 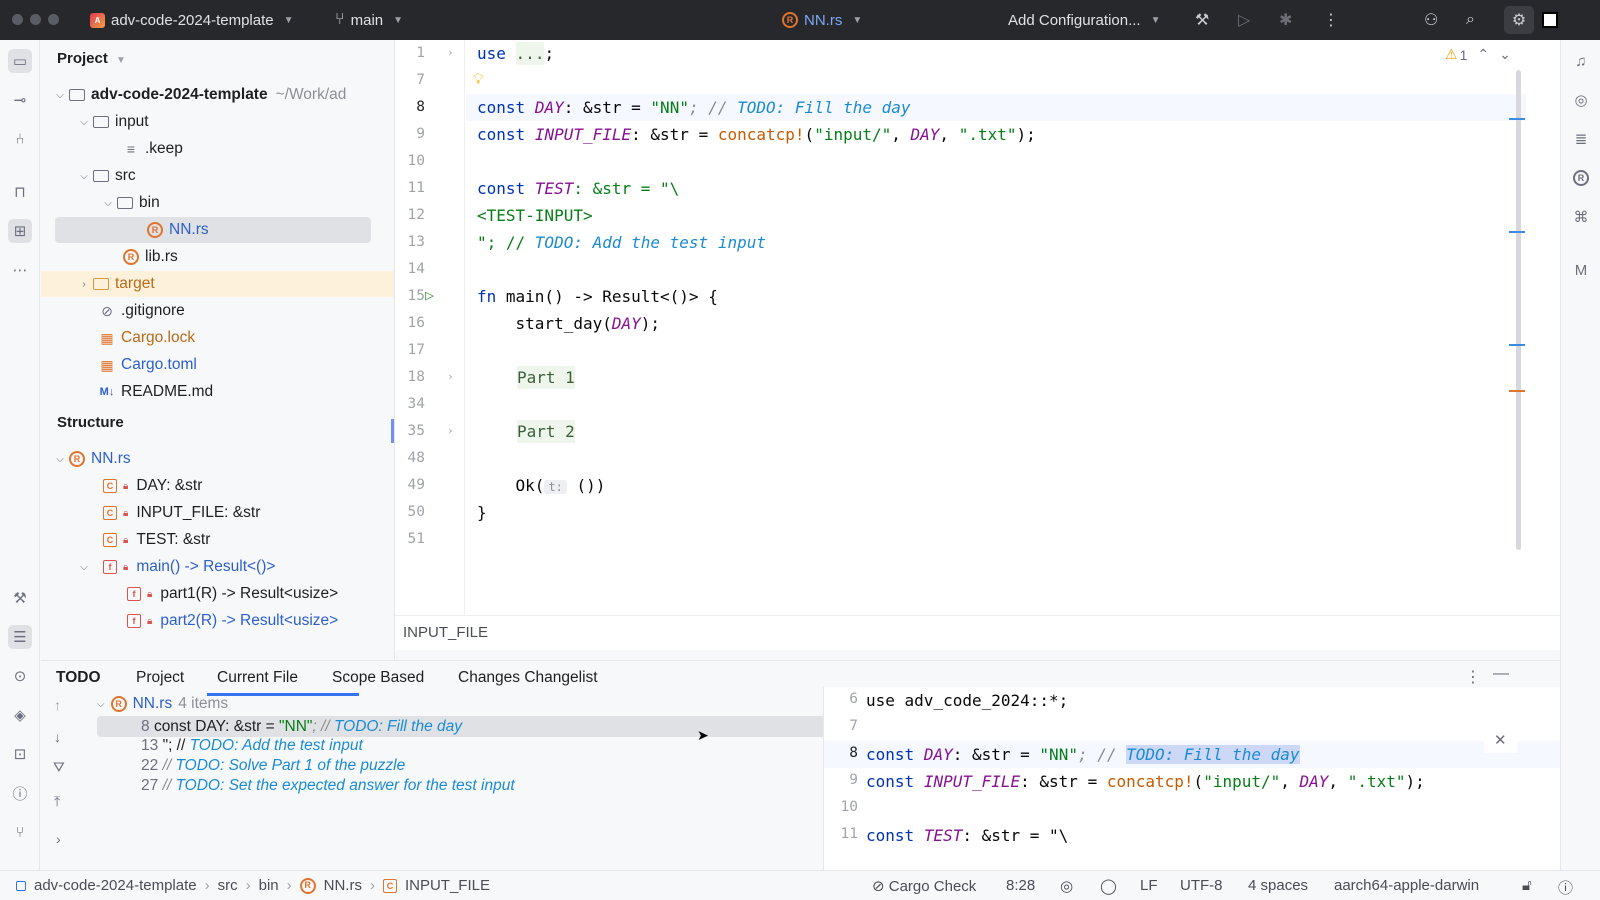 What do you see at coordinates (257, 678) in the screenshot?
I see `tab-current-file: Current File` at bounding box center [257, 678].